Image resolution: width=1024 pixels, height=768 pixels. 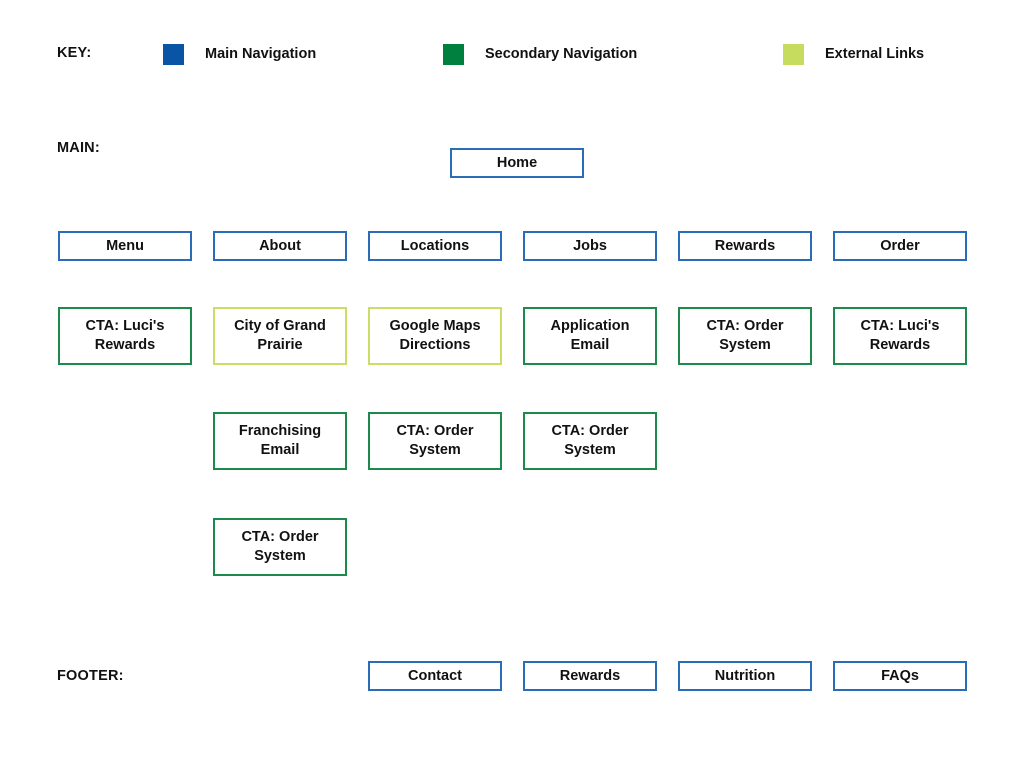 I want to click on node-about-label: About, so click(x=280, y=245).